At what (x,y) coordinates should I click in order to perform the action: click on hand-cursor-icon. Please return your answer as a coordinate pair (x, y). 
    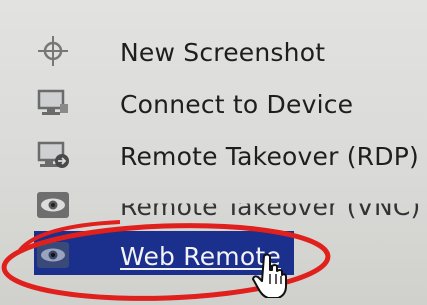
    Looking at the image, I should click on (269, 275).